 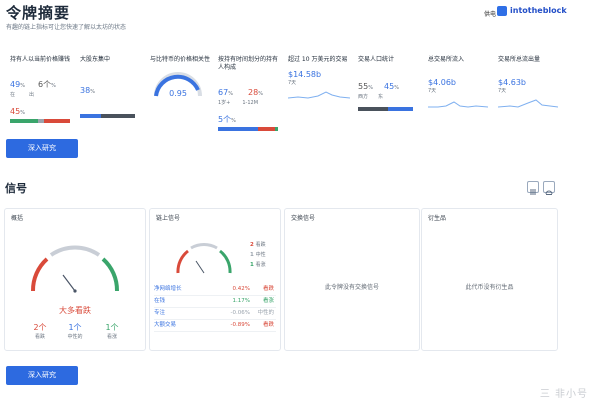 What do you see at coordinates (319, 95) in the screenshot?
I see `large-tx-sparkline` at bounding box center [319, 95].